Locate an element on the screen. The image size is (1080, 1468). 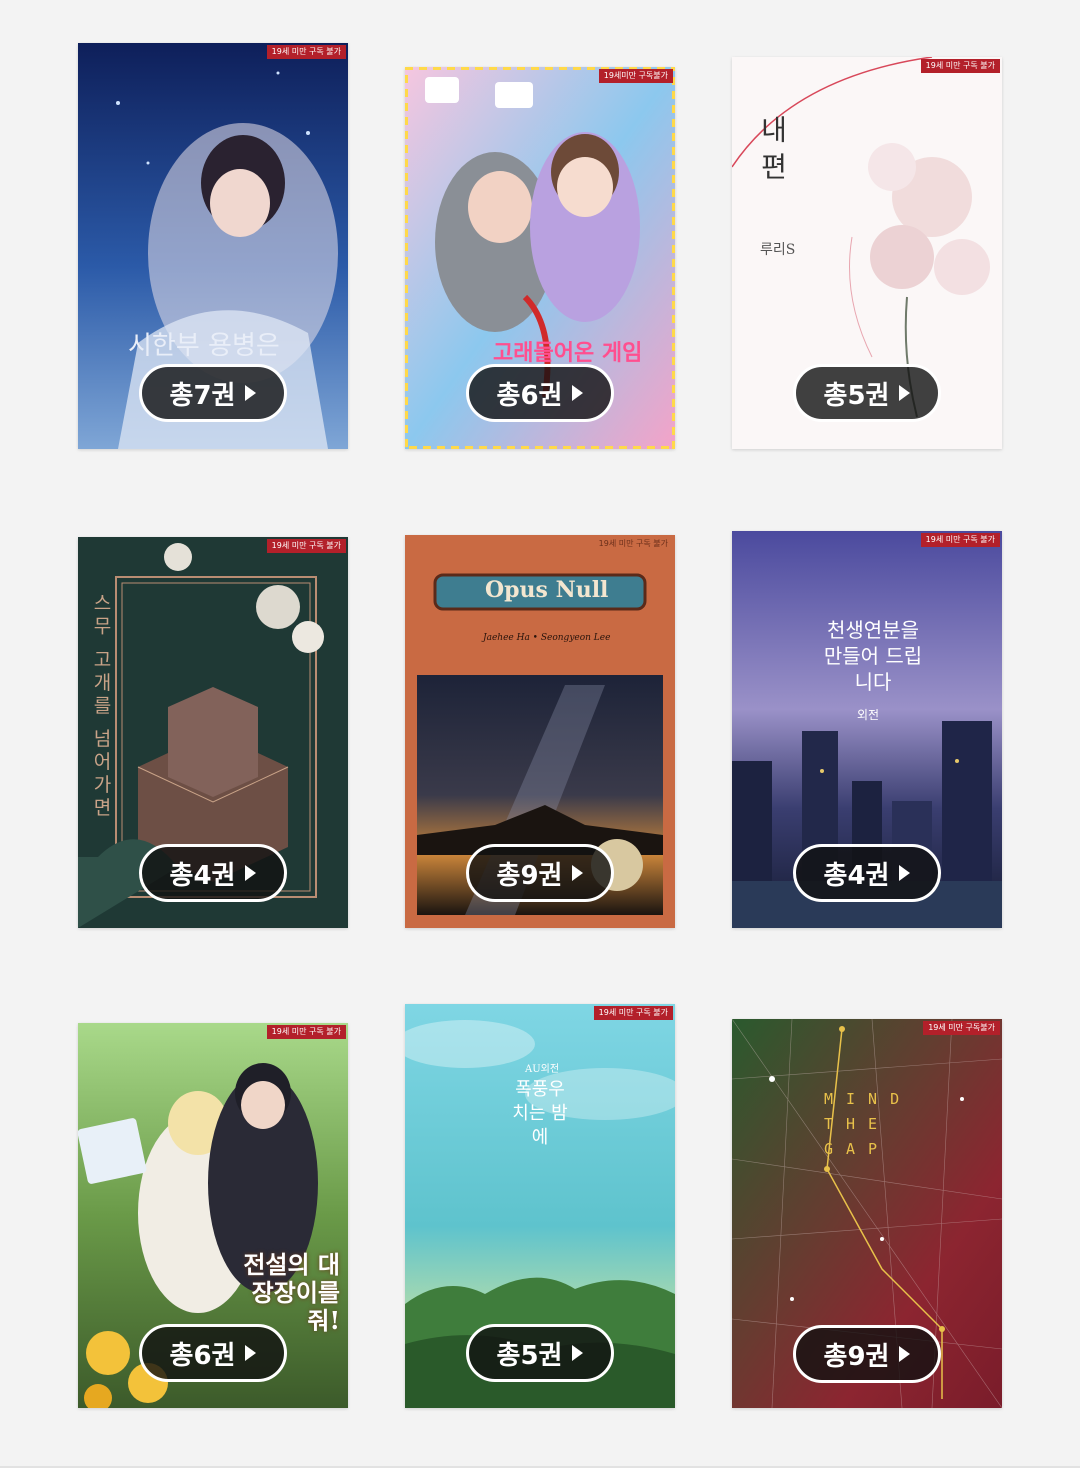
age-restriction-badge: 19세 미만 구독불가 is located at coordinates (961, 1028).